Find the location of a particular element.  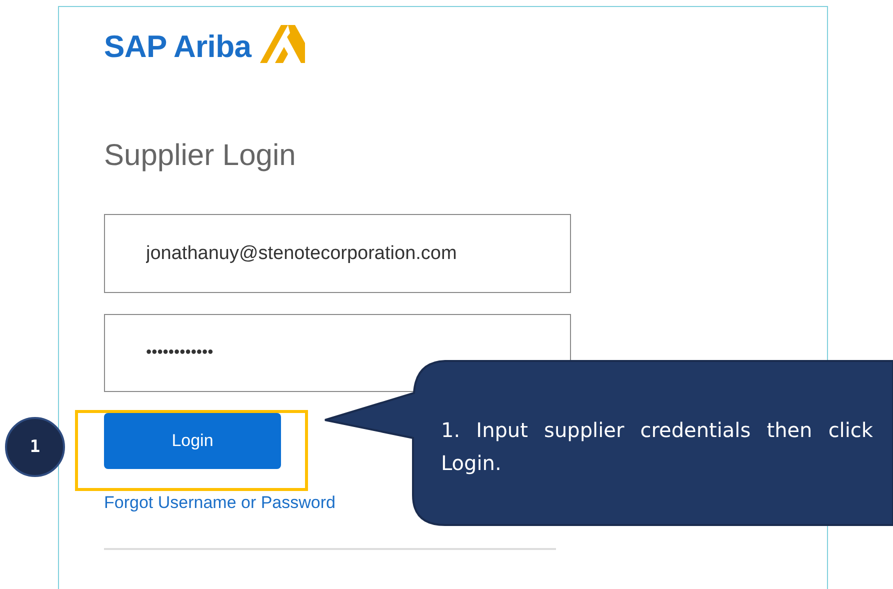

step-badge: 1 is located at coordinates (35, 447).